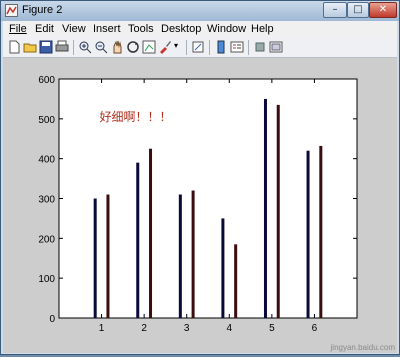  I want to click on x-tick-label: 4, so click(230, 328).